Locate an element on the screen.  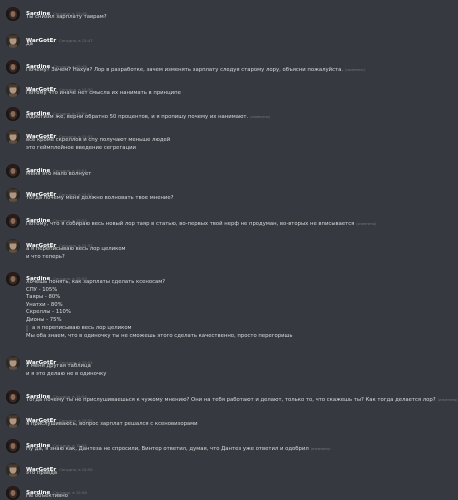
message-header: WarGotEr Сегодня, в 15:47 is located at coordinates (59, 39).